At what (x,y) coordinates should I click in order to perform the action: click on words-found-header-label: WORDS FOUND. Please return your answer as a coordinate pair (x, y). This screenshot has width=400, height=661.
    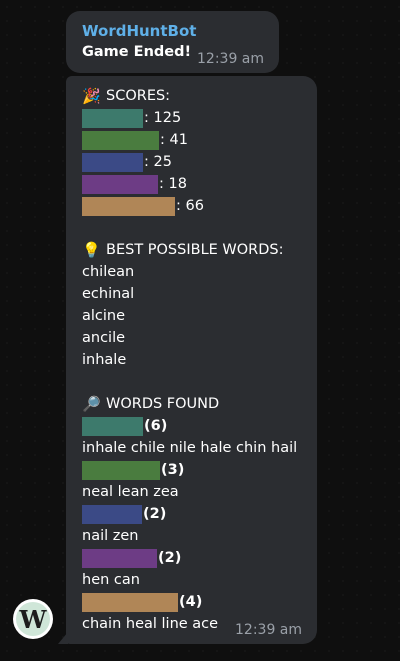
    Looking at the image, I should click on (163, 404).